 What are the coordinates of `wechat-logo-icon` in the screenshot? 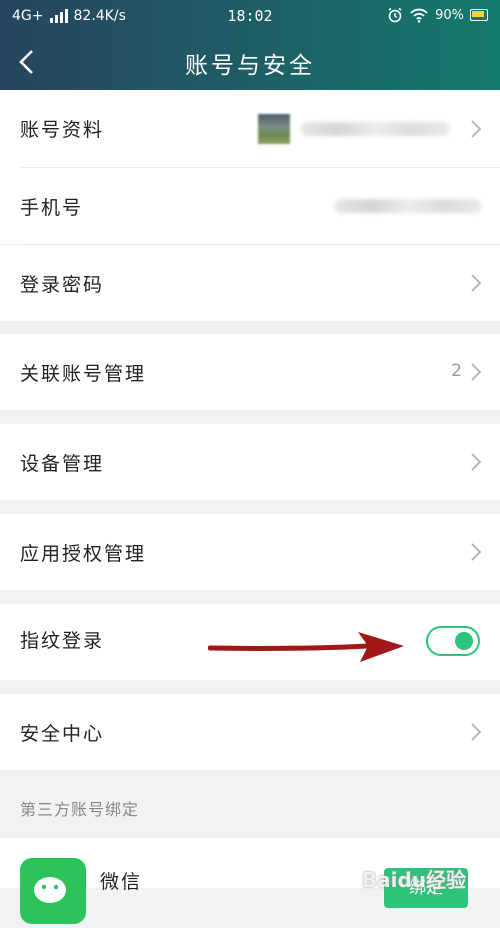 It's located at (50, 890).